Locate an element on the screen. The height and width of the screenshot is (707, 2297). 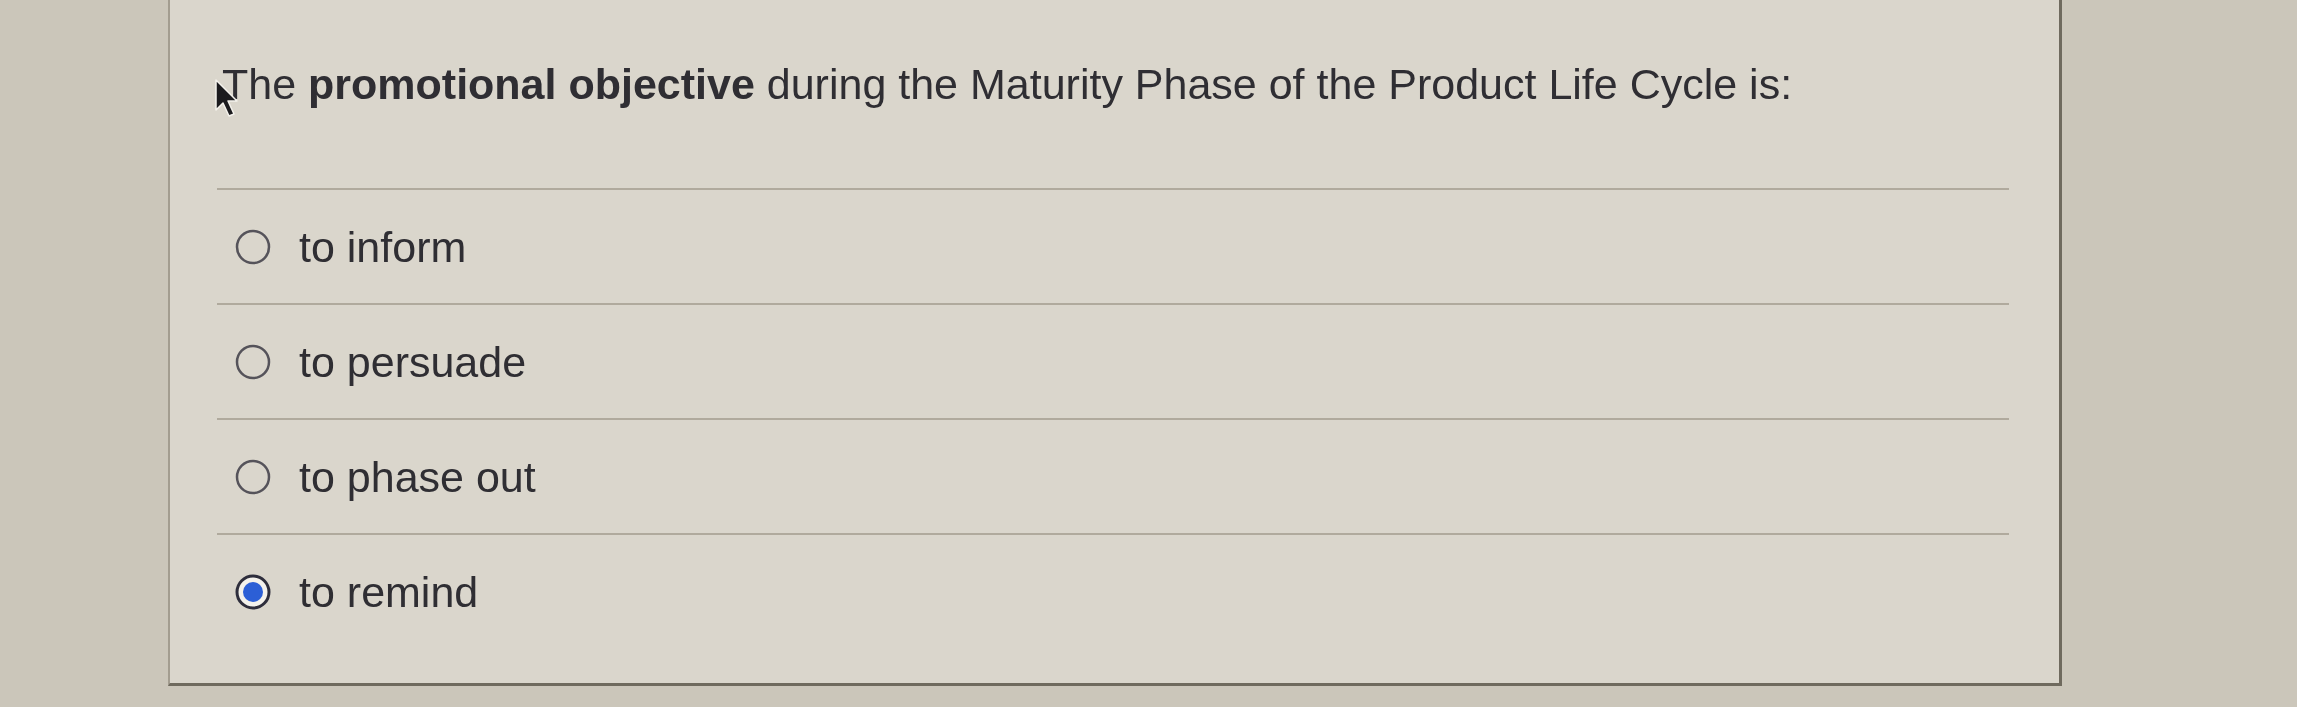
option-label: to phase out is located at coordinates (417, 476).